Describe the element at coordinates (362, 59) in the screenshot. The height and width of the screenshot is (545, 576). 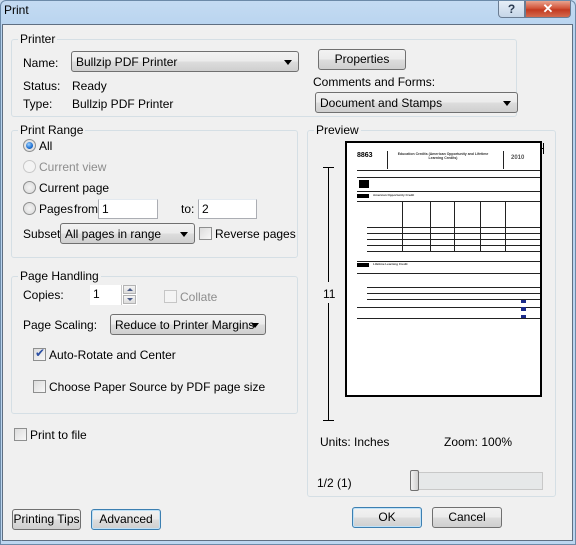
I see `properties-button: Properties` at that location.